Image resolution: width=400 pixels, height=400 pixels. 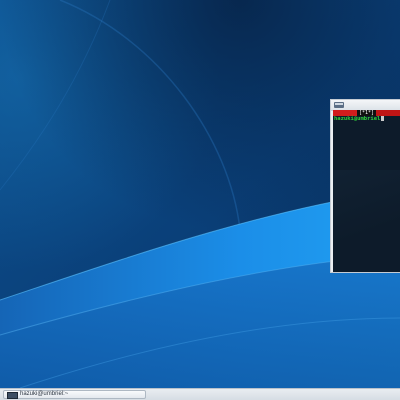 What do you see at coordinates (383, 118) in the screenshot?
I see `text-cursor` at bounding box center [383, 118].